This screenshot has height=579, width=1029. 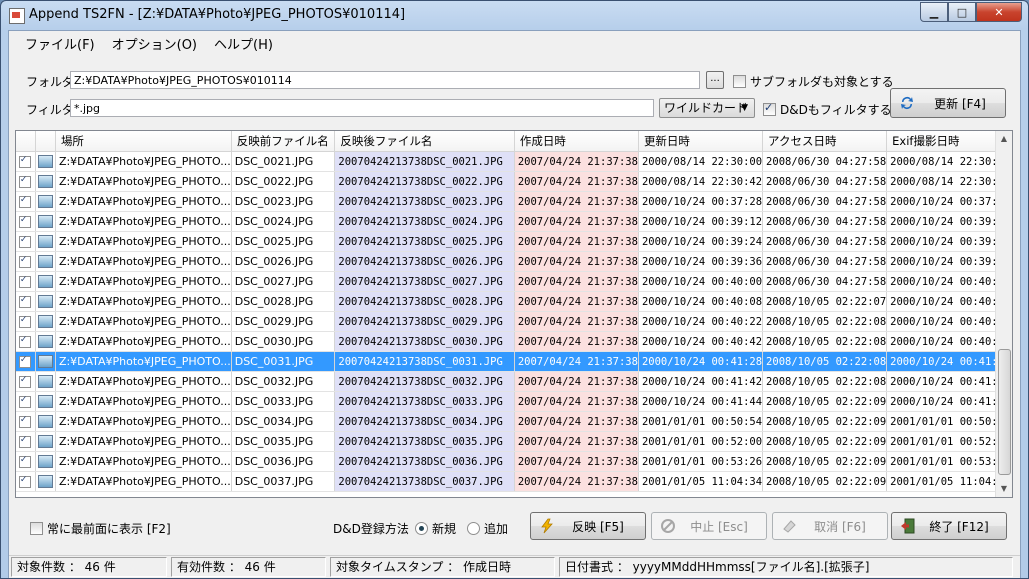 What do you see at coordinates (362, 108) in the screenshot?
I see `filter-input: *.jpg` at bounding box center [362, 108].